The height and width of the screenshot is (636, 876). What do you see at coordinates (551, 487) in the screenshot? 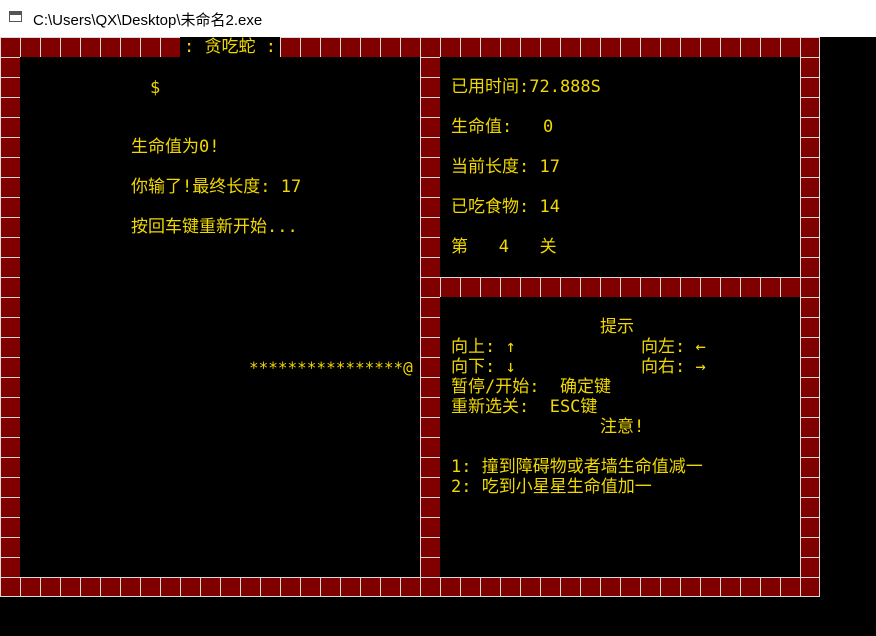
I see `tip-rule-2: 2: 吃到小星星生命值加一` at bounding box center [551, 487].